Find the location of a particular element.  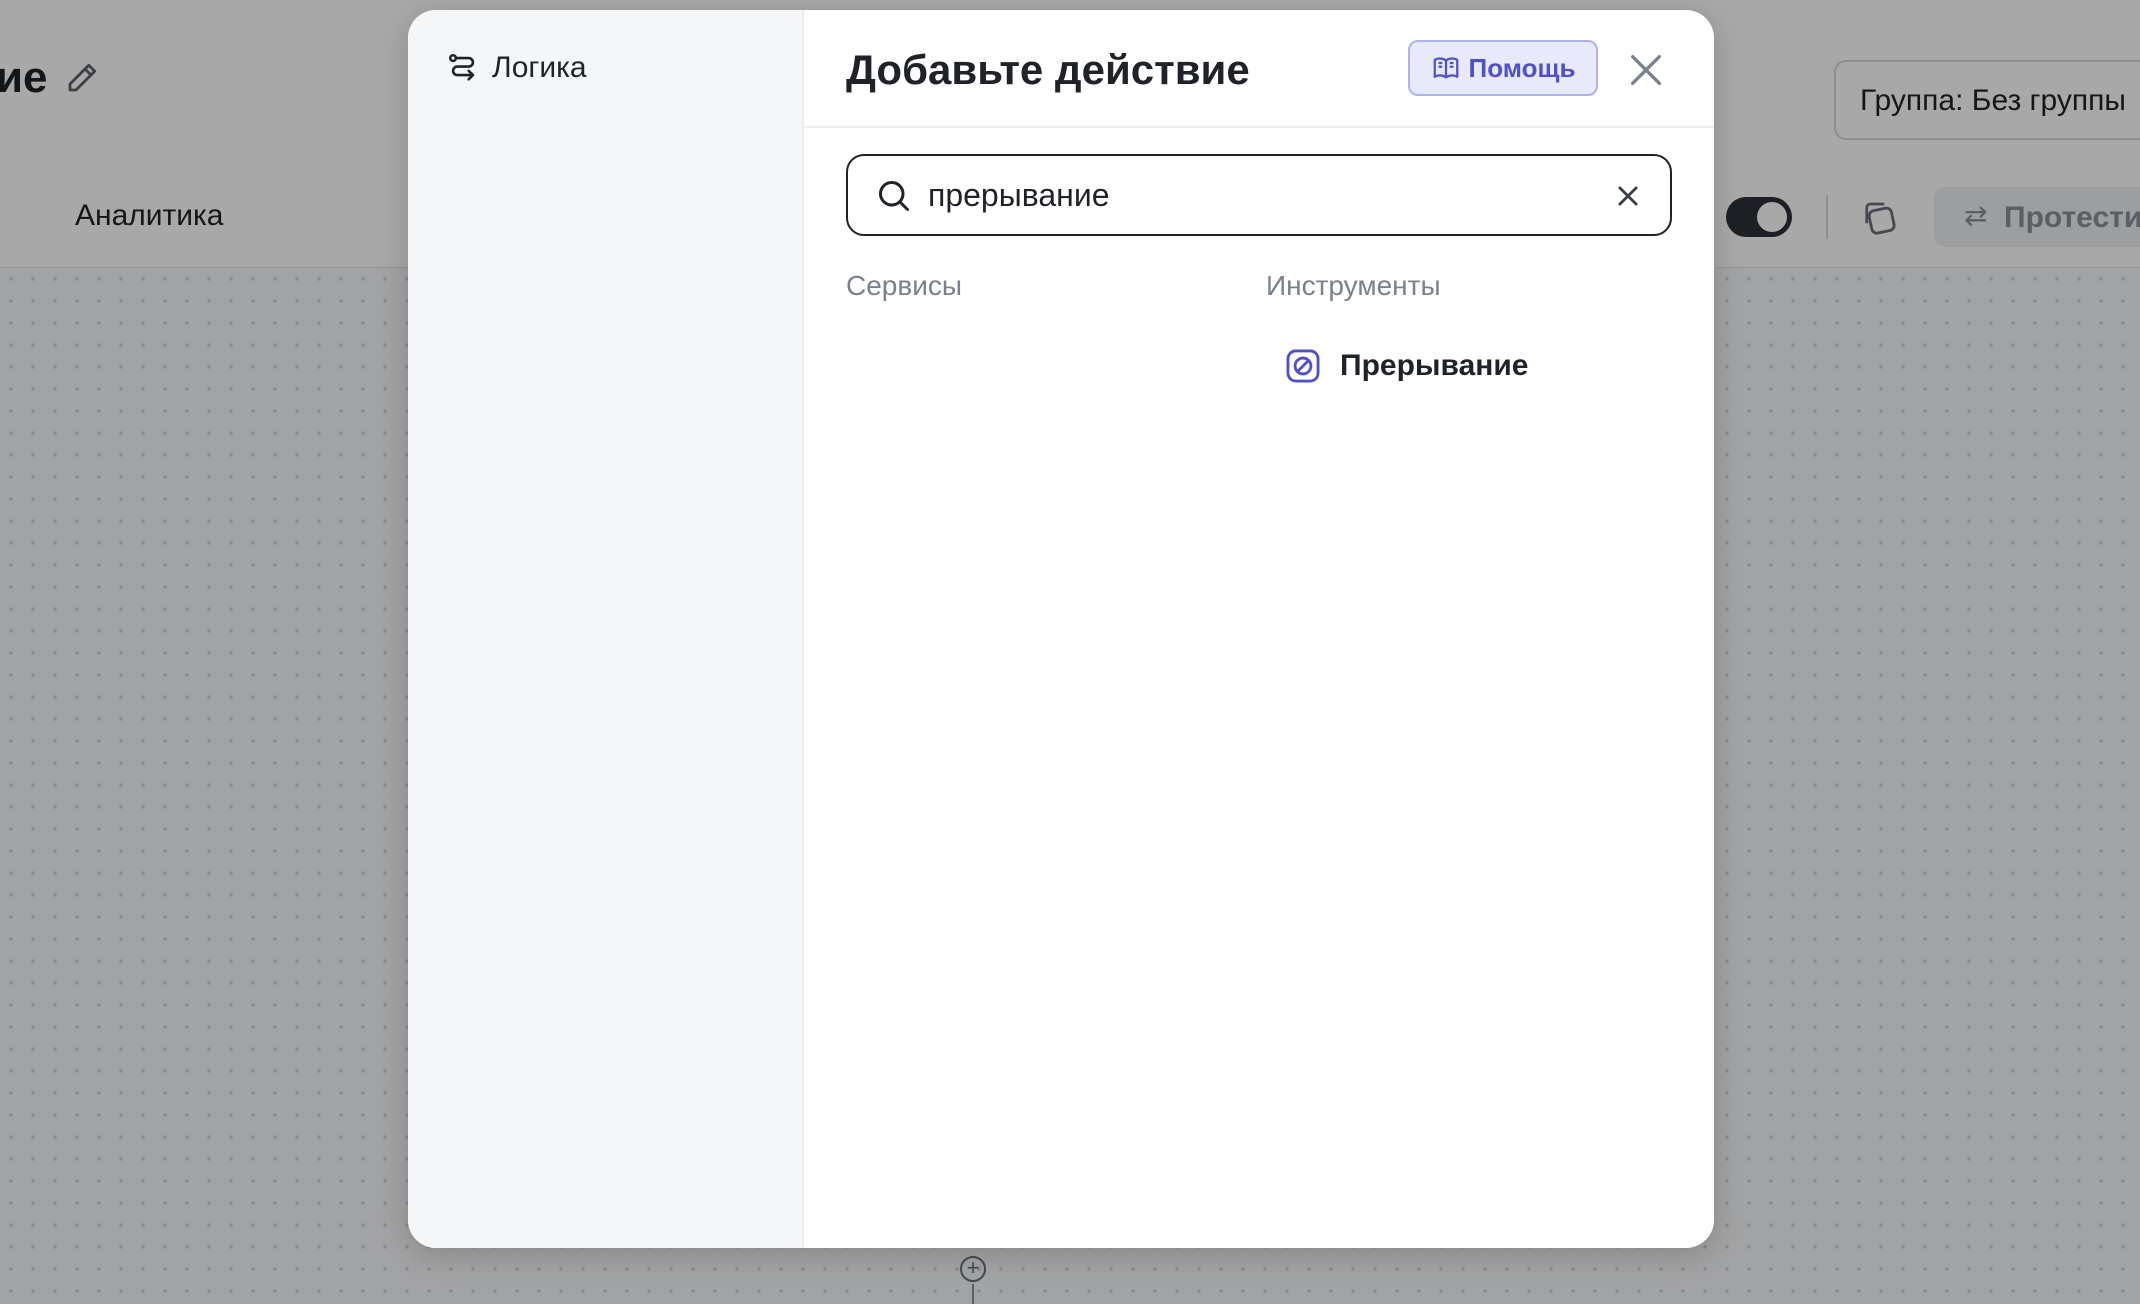

sidebar-item-label: Логика is located at coordinates (539, 67).